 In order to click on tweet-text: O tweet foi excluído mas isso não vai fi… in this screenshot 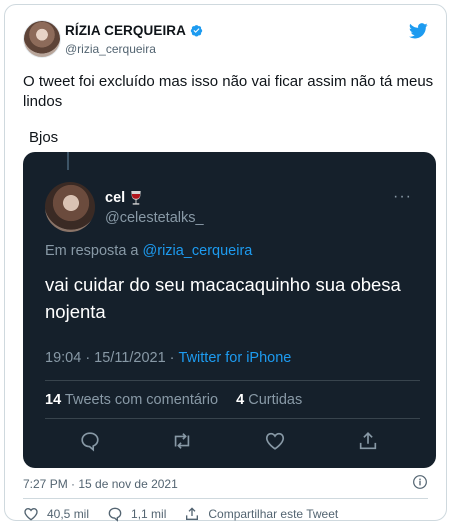, I will do `click(228, 91)`.